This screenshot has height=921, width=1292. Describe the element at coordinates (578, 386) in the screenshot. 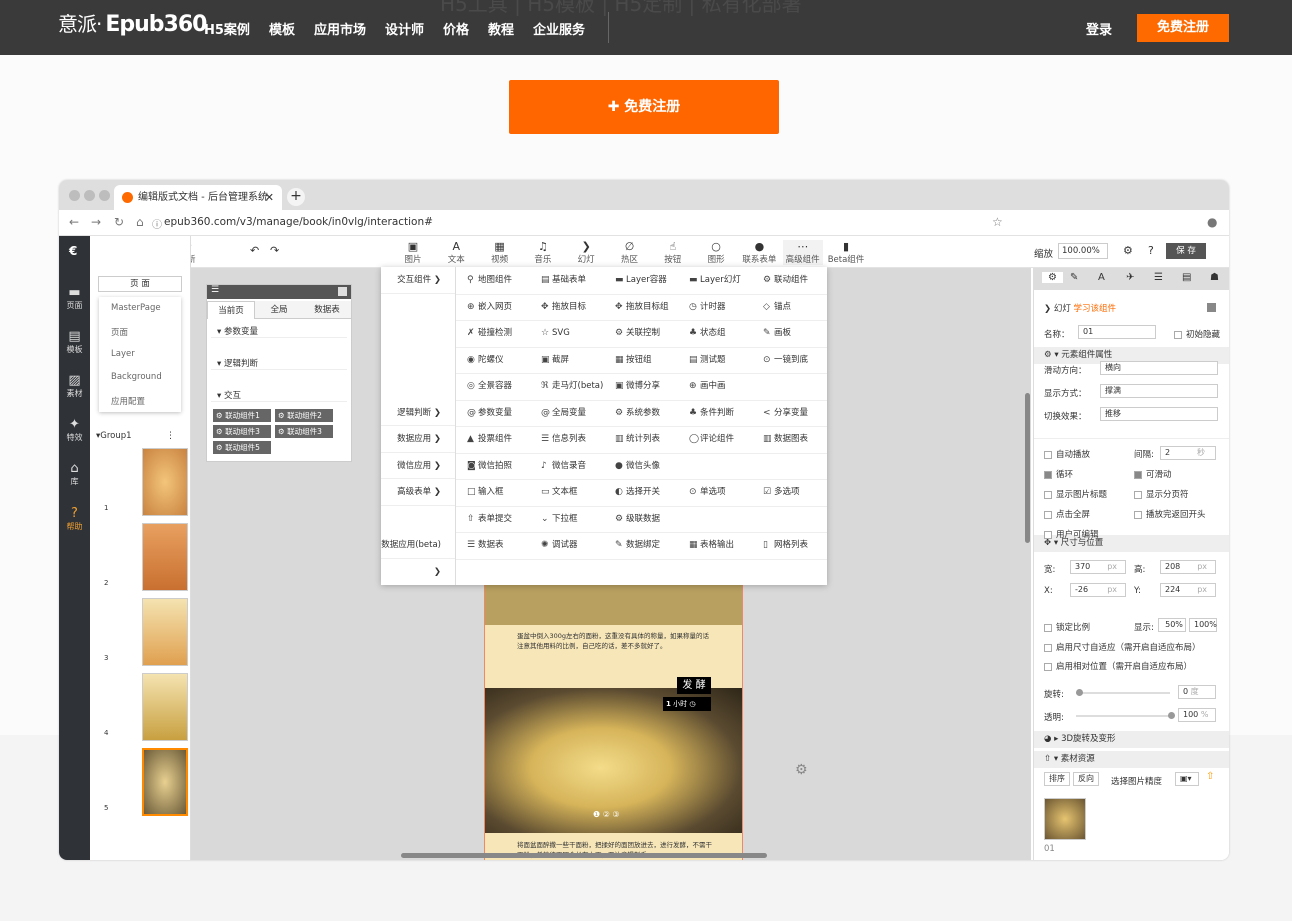

I see `menu-item: ℜ 走马灯(beta)` at that location.